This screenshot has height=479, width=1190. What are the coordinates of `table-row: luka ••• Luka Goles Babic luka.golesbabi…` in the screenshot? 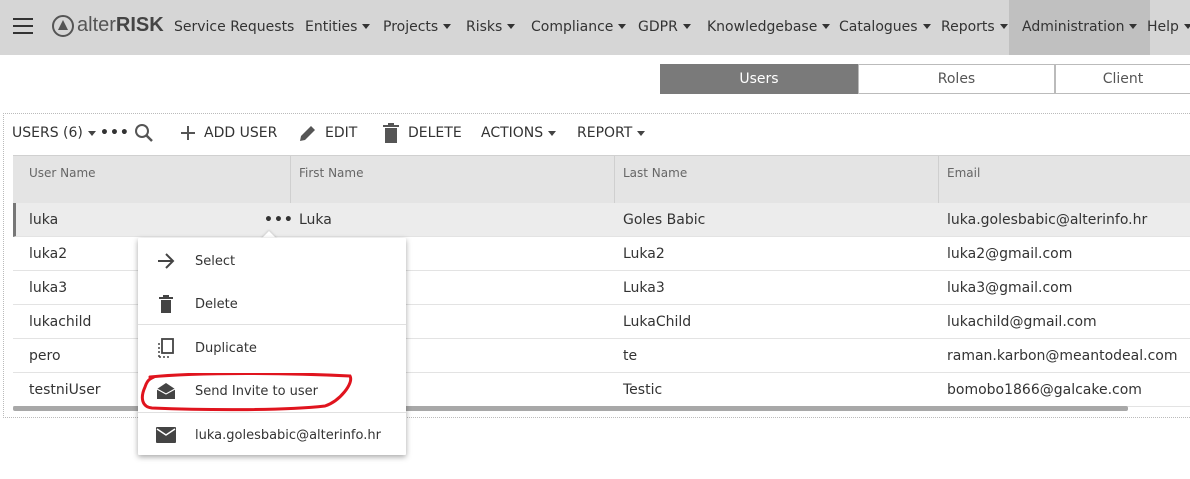 It's located at (601, 220).